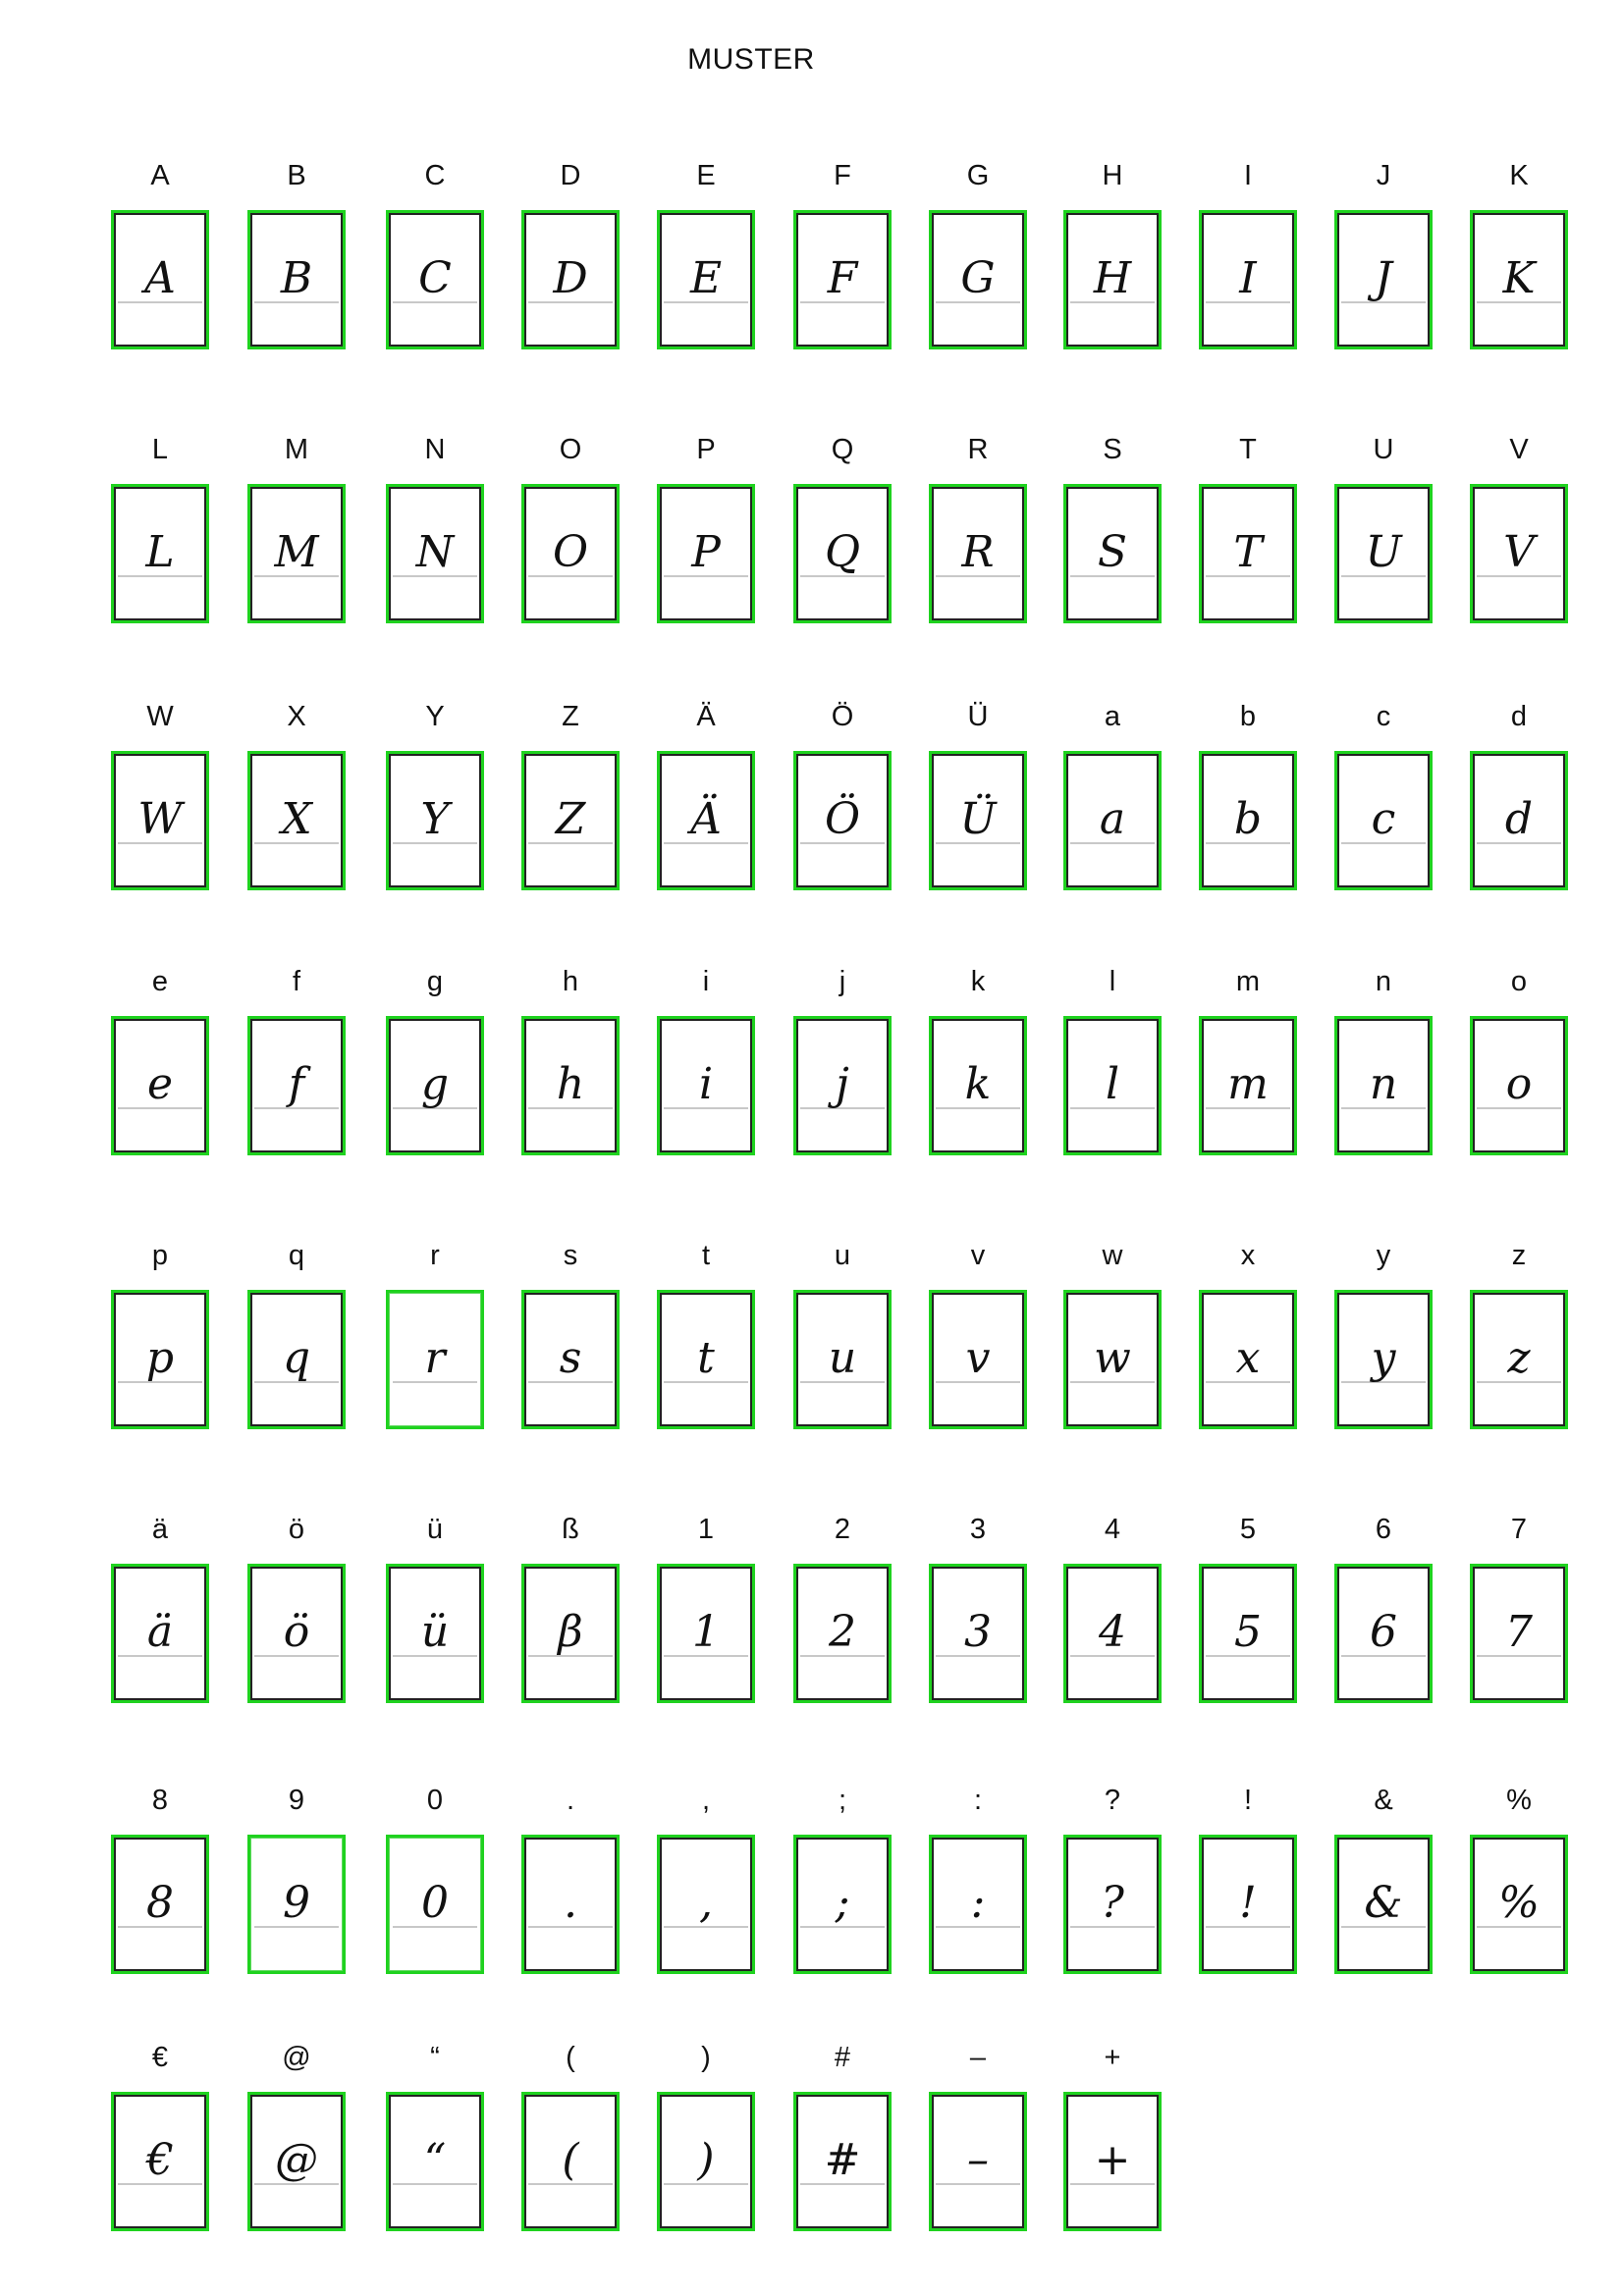 This screenshot has height=2296, width=1624. What do you see at coordinates (1112, 553) in the screenshot?
I see `handwriting-box: S` at bounding box center [1112, 553].